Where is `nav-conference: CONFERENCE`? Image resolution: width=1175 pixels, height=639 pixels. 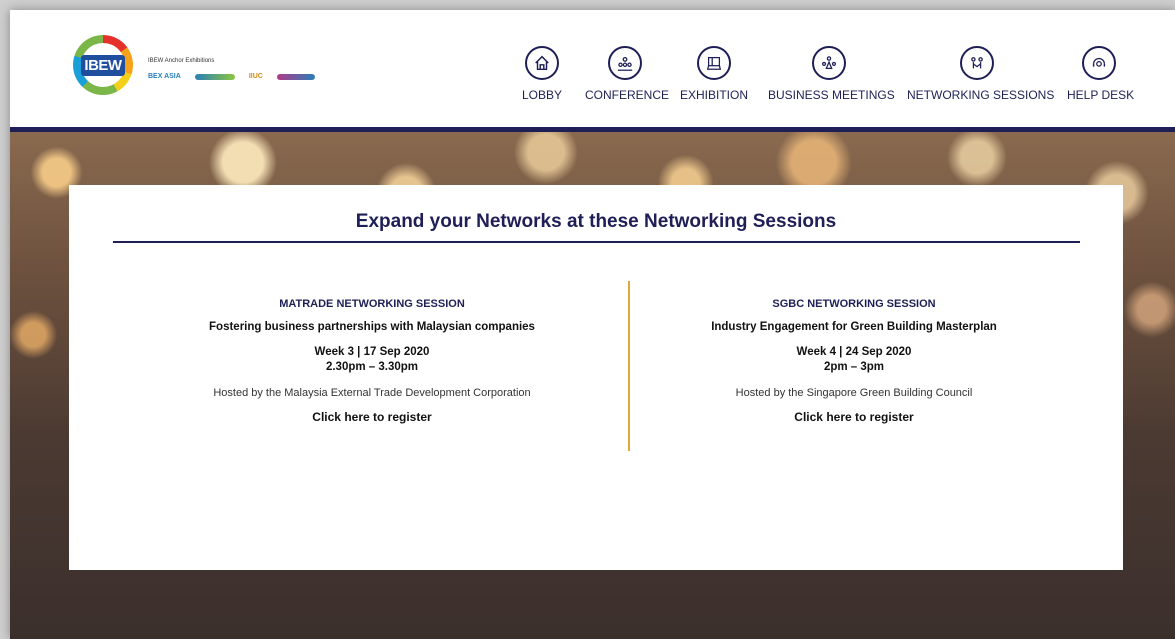 nav-conference: CONFERENCE is located at coordinates (627, 74).